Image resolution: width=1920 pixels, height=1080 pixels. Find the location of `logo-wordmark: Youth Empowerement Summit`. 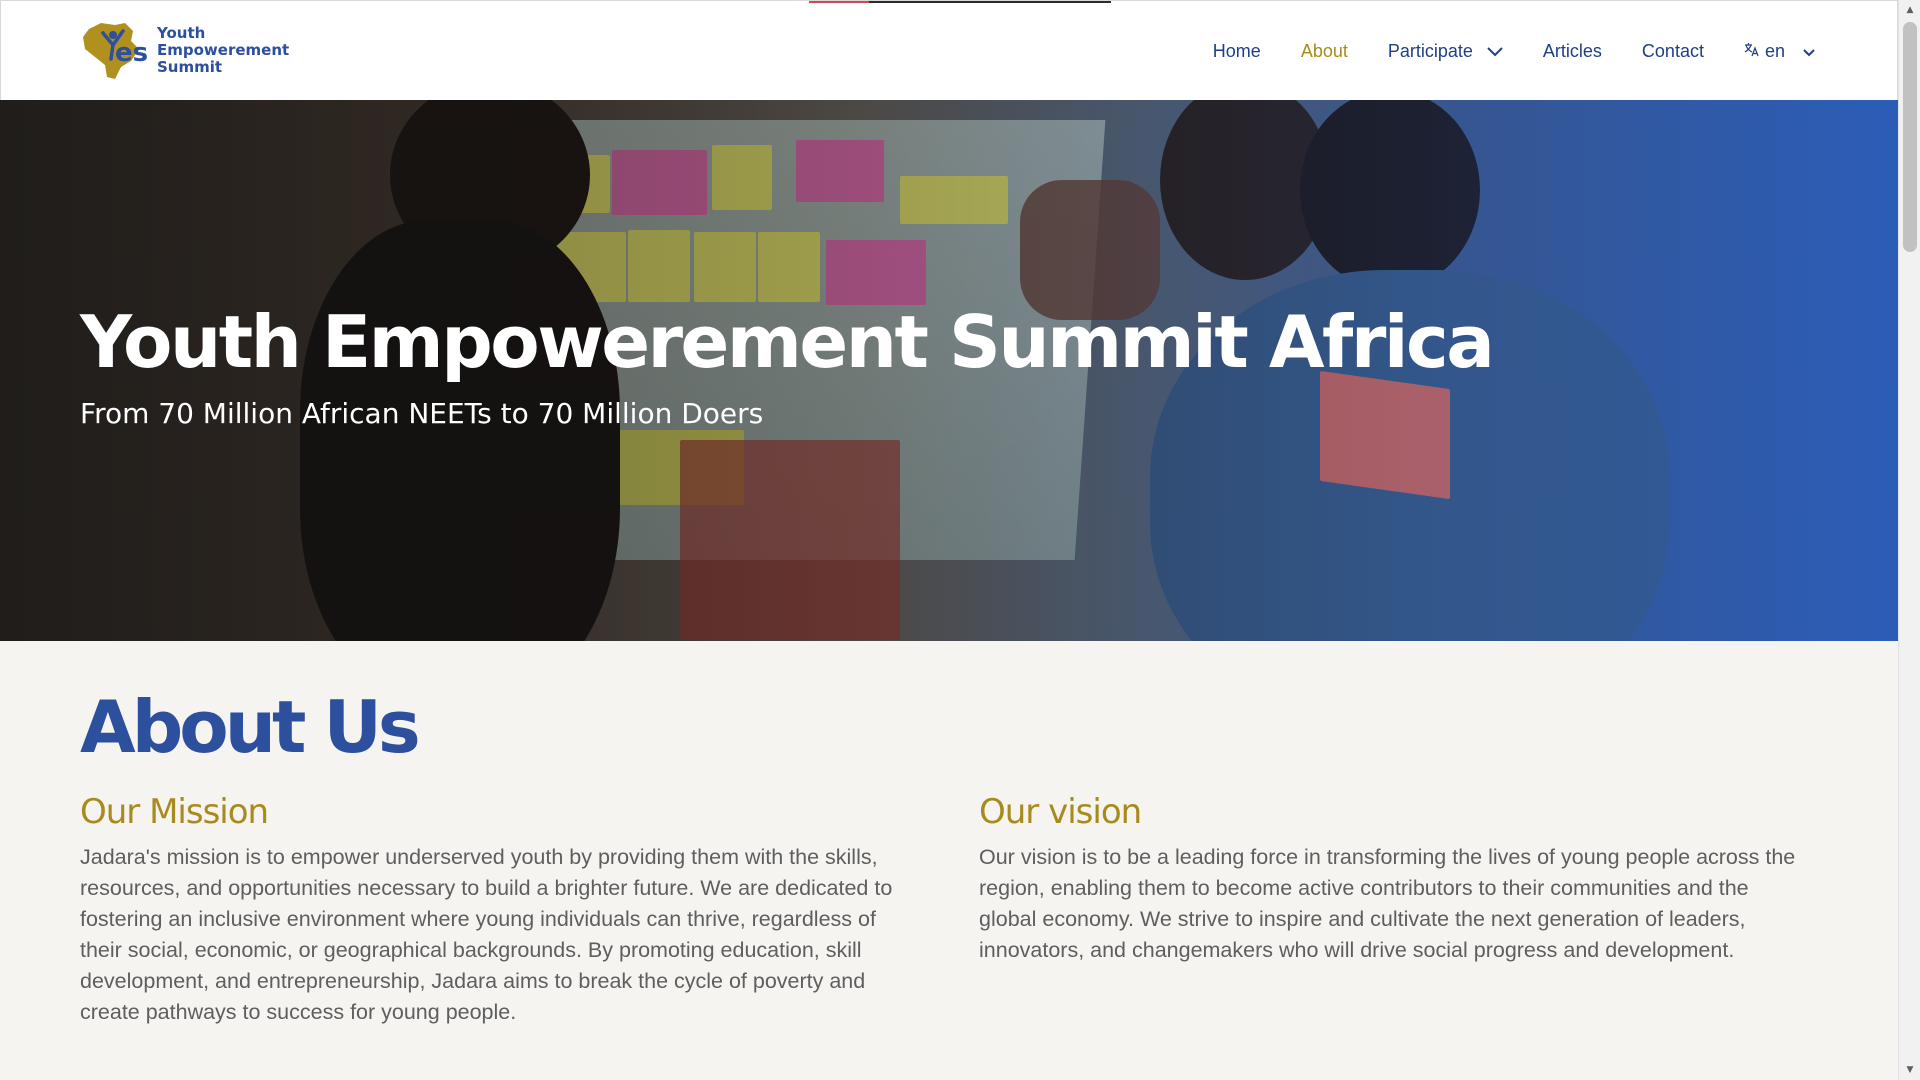

logo-wordmark: Youth Empowerement Summit is located at coordinates (223, 49).